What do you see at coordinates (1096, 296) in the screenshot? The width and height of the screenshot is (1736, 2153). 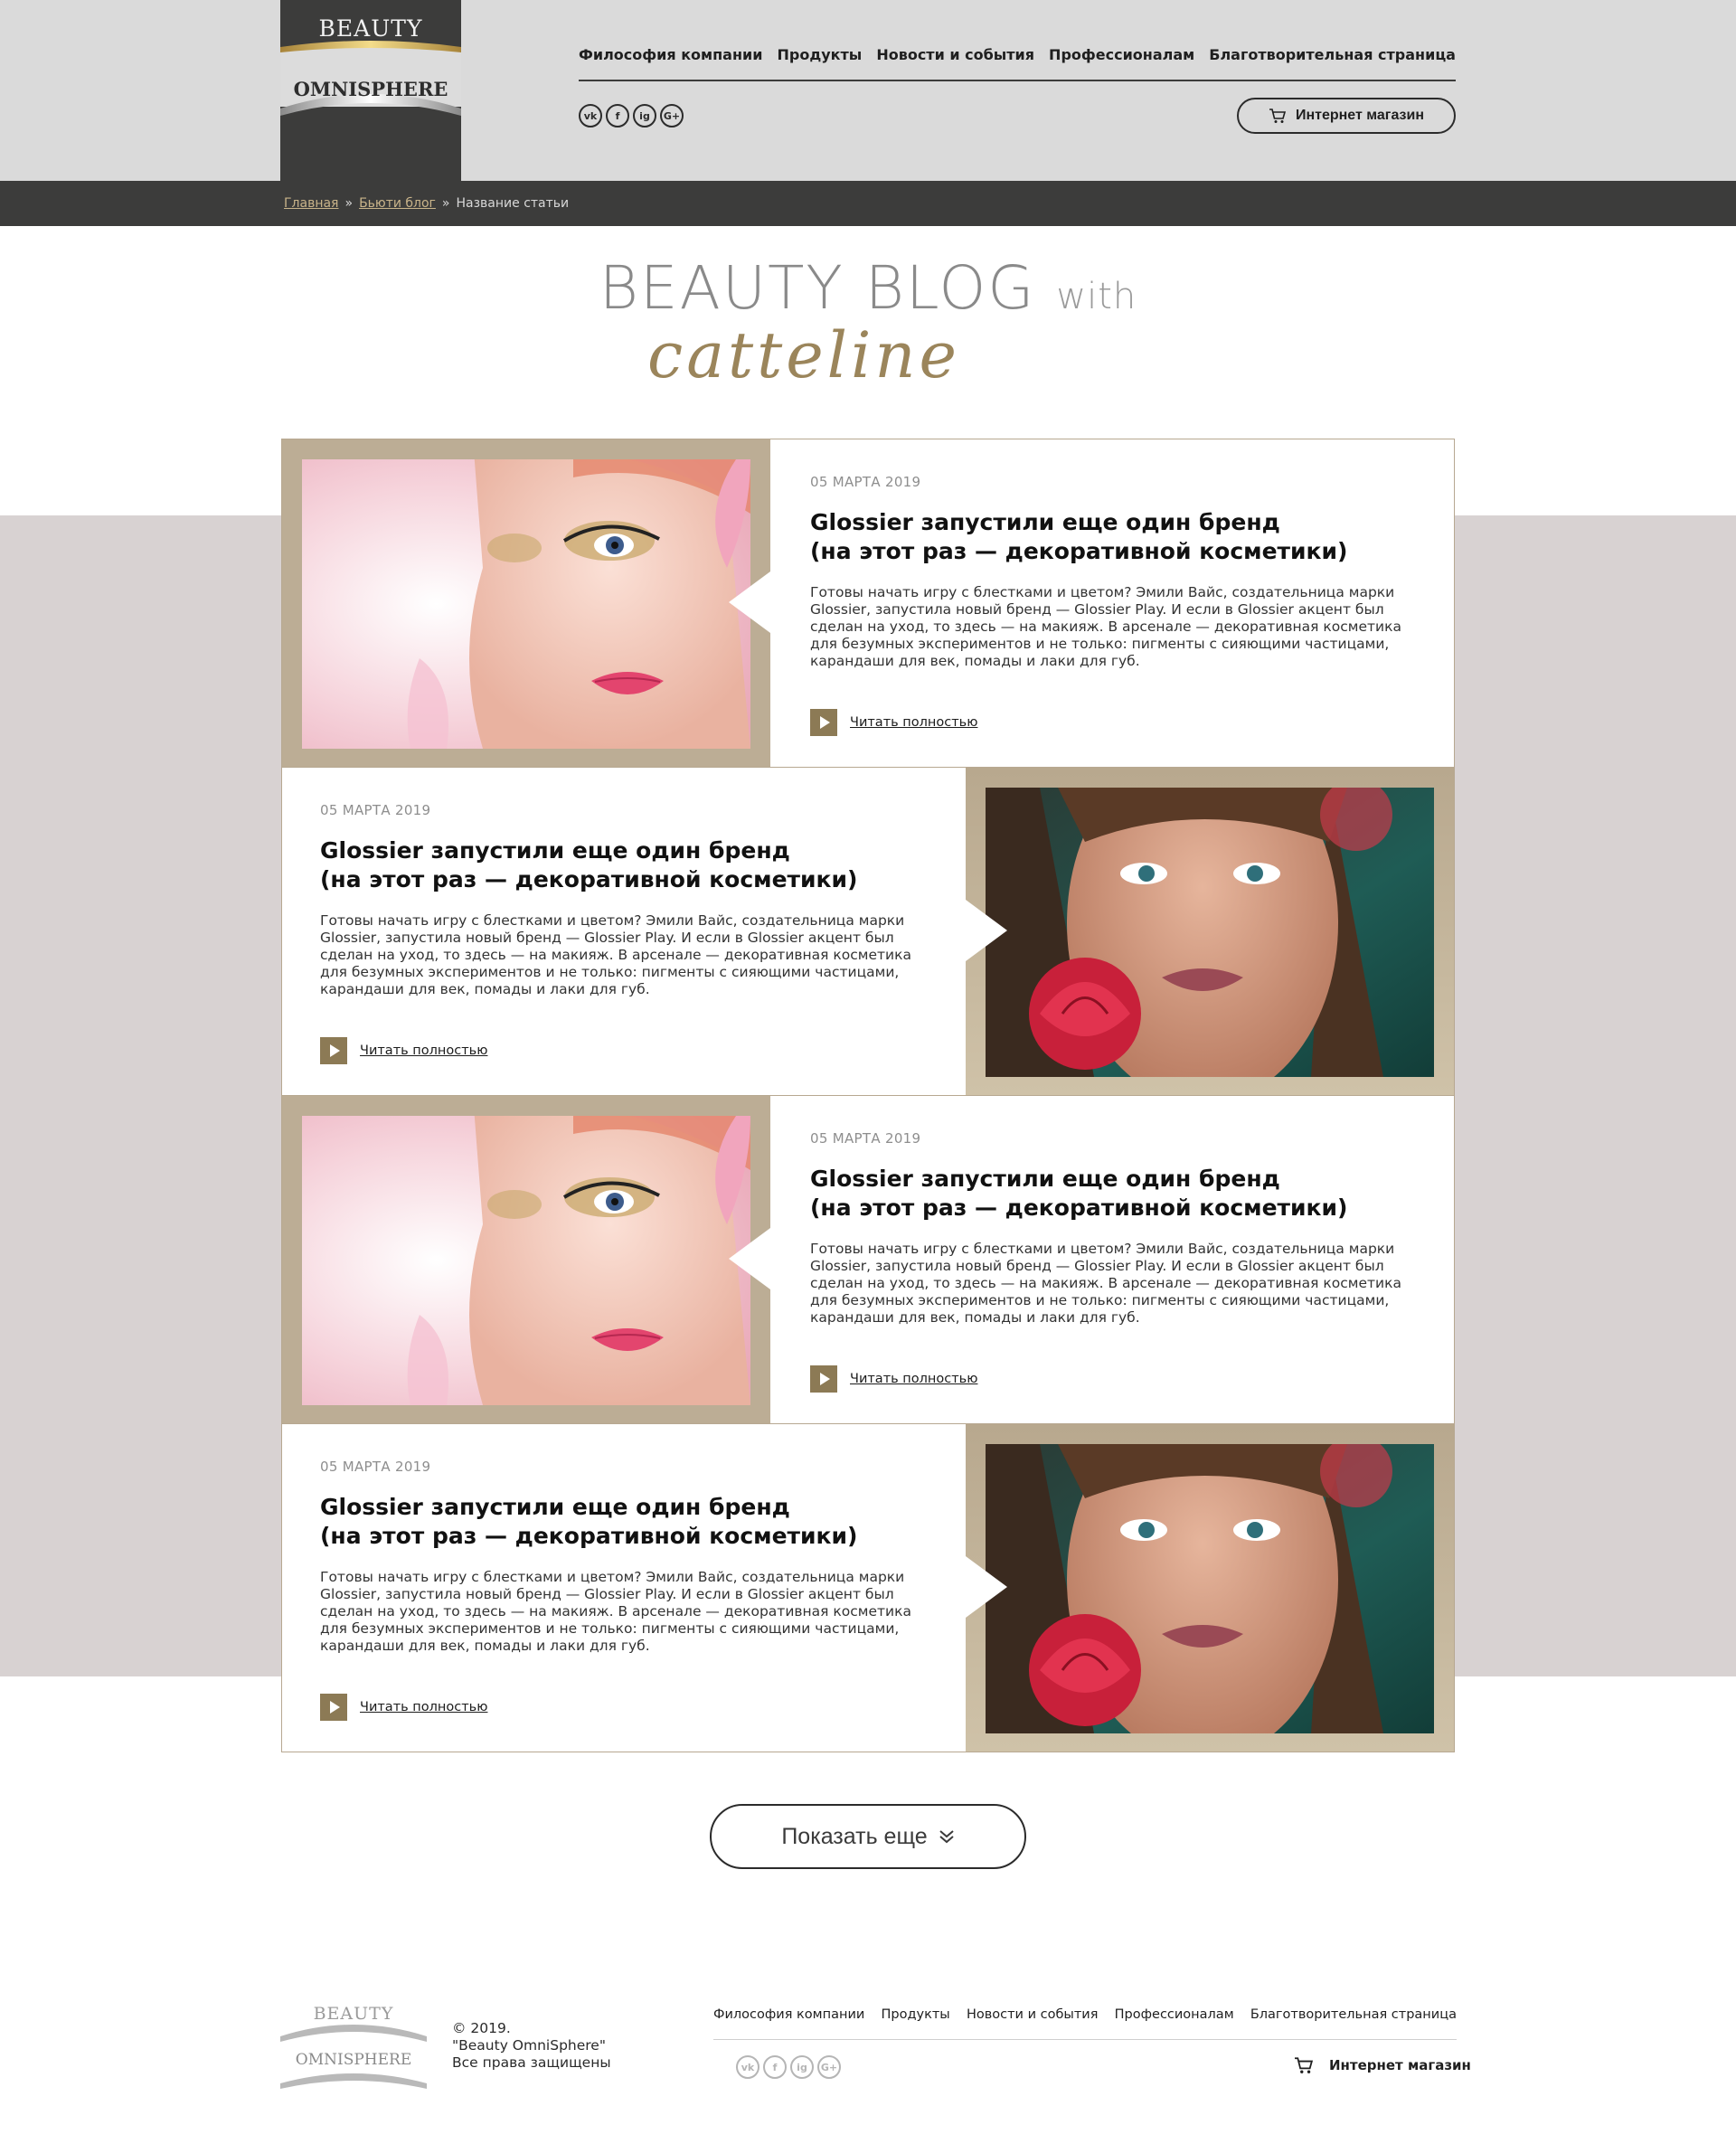 I see `blog-title-with: with` at bounding box center [1096, 296].